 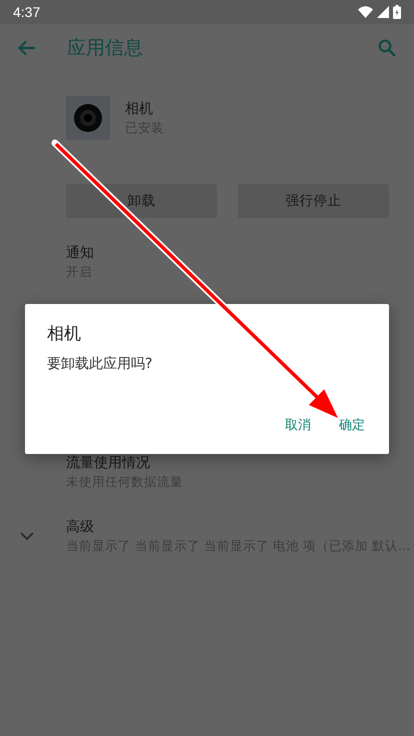 I want to click on dialog-message: 要卸载此应用吗?, so click(x=100, y=364).